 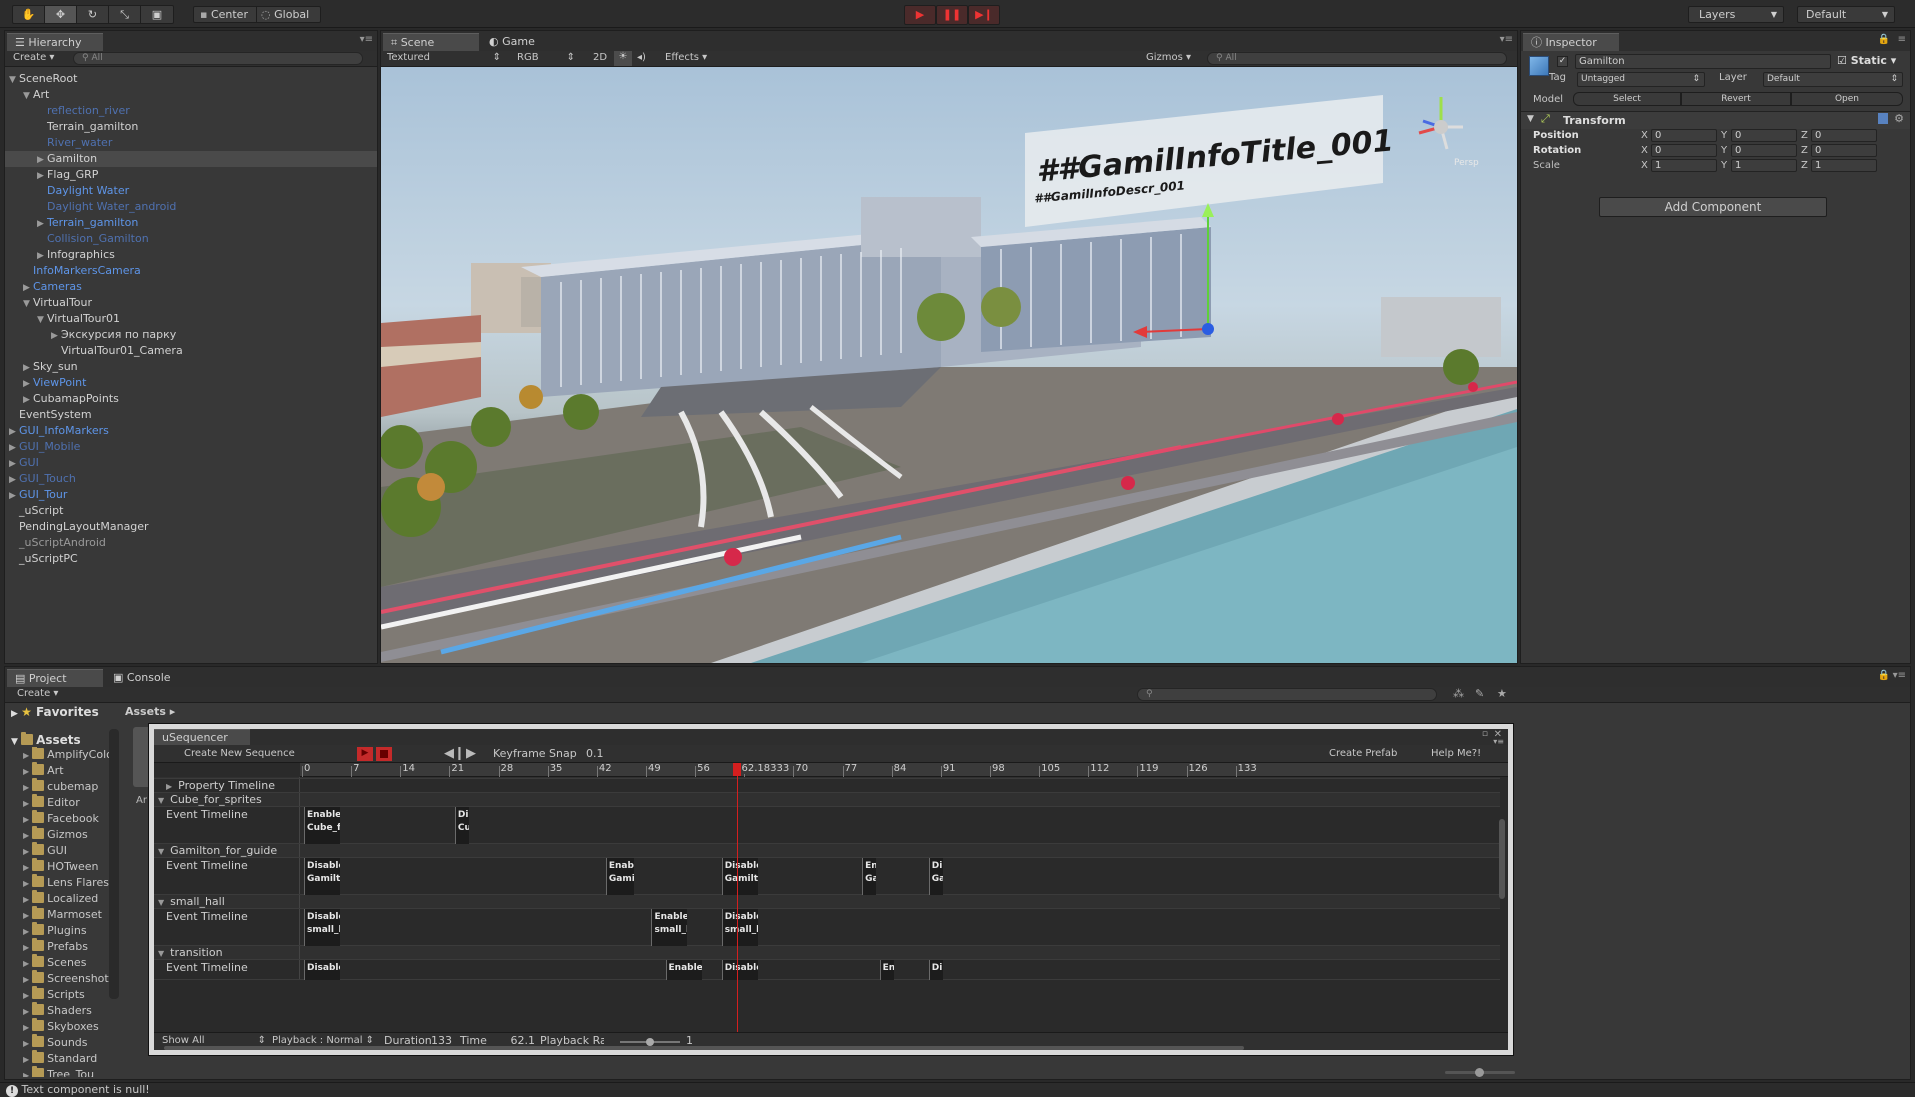 I want to click on model-revert-button: Revert, so click(x=1736, y=99).